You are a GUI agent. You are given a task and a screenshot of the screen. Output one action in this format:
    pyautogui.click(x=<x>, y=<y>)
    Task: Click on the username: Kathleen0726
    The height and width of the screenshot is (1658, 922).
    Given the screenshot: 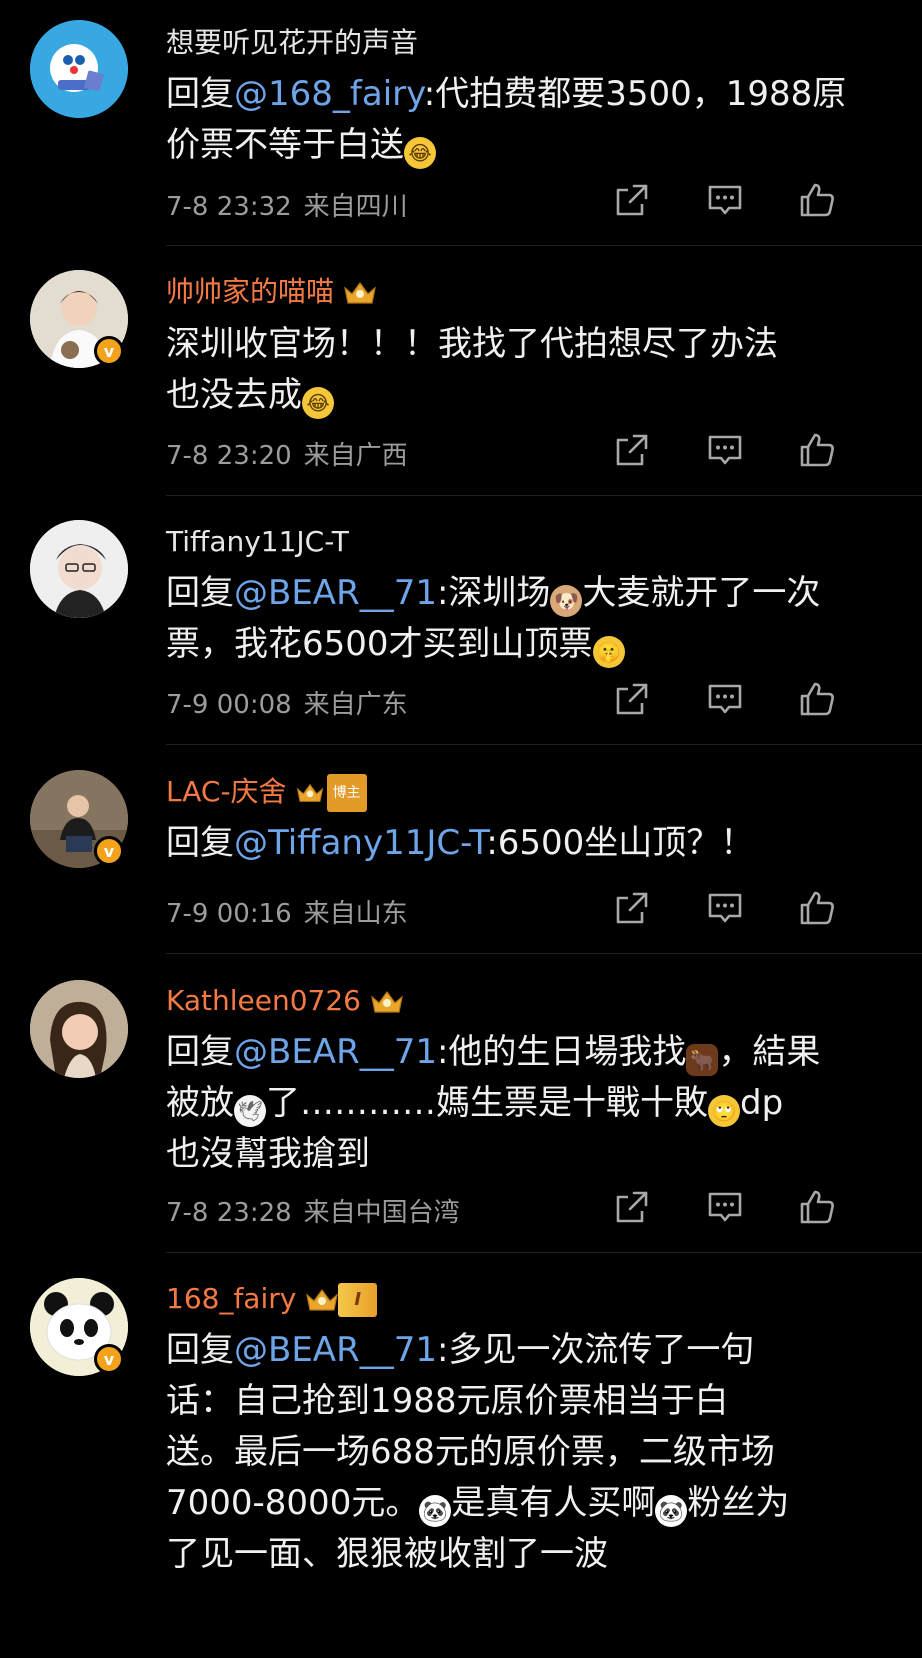 What is the action you would take?
    pyautogui.click(x=285, y=1001)
    